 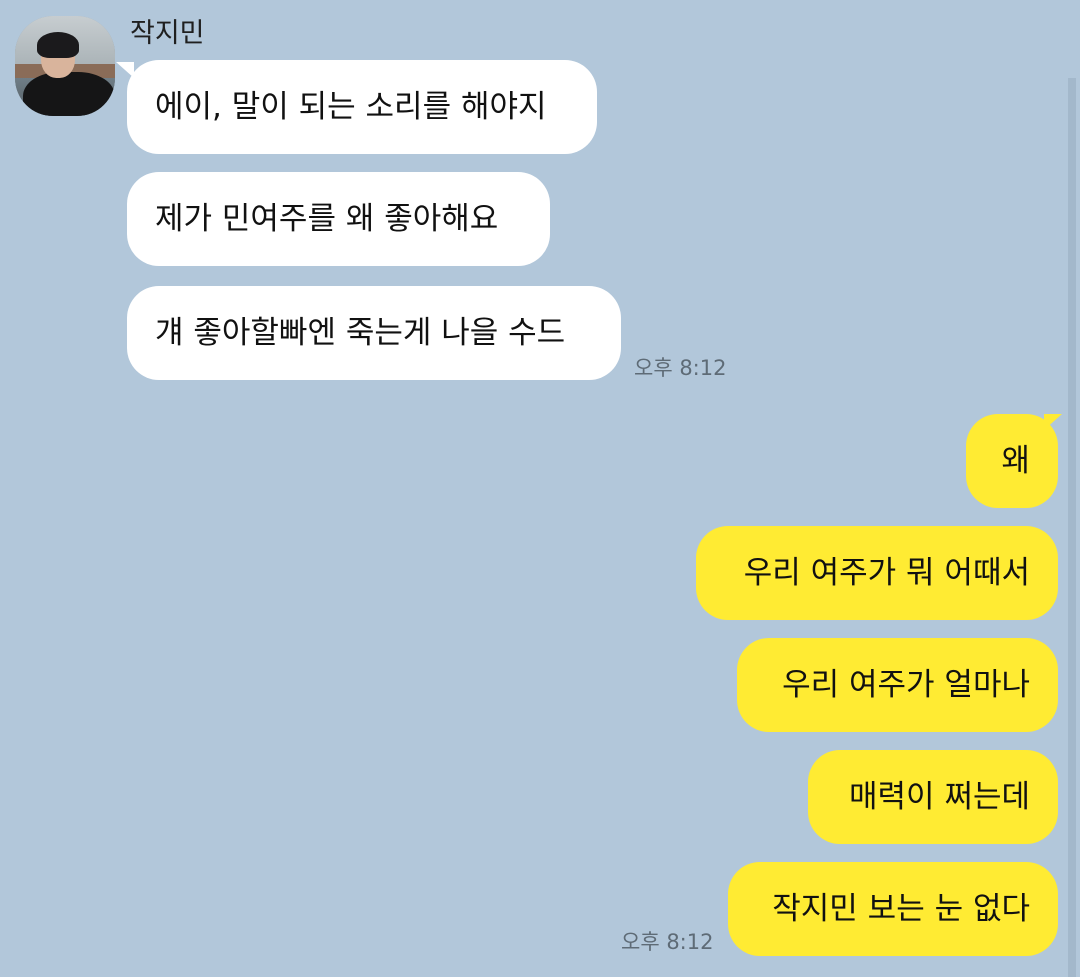 I want to click on sent-message: 왜, so click(x=1012, y=461).